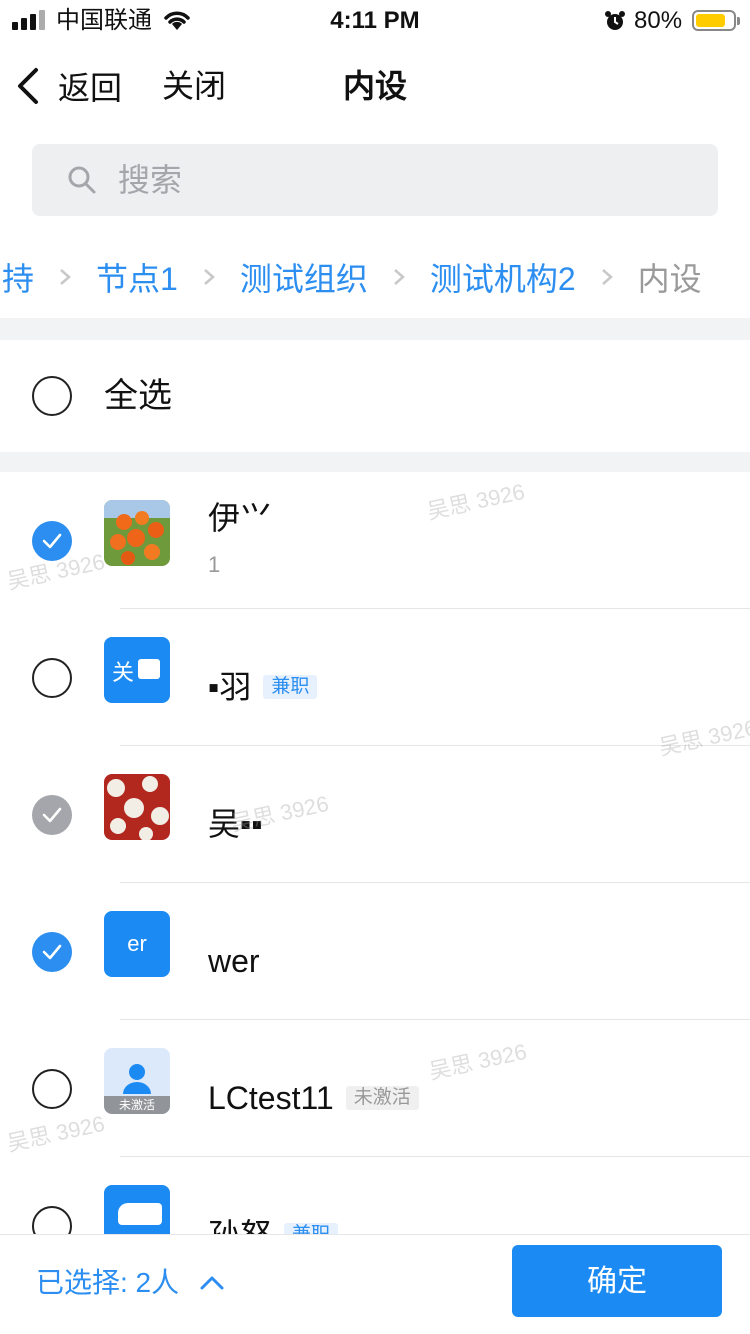  I want to click on search-input, so click(396, 180).